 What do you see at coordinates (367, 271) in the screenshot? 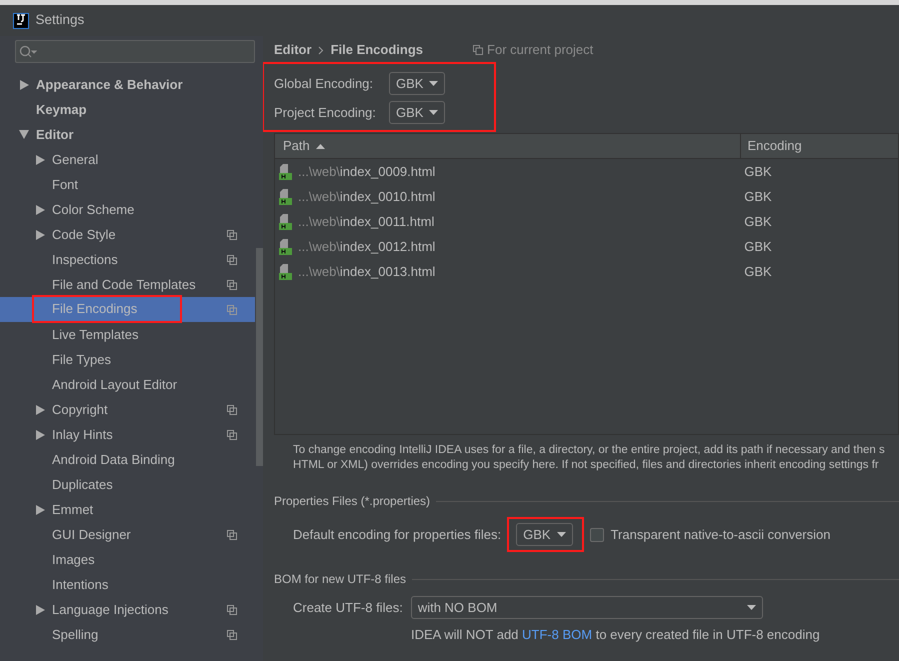
I see `file-path: ...\web\index_0013.html` at bounding box center [367, 271].